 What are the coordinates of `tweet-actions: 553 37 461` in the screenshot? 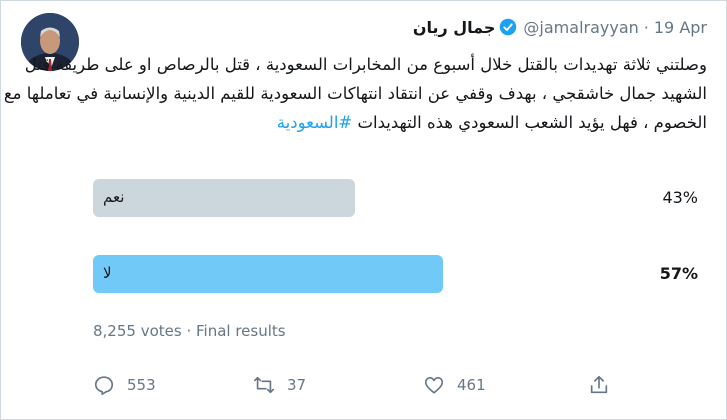 It's located at (353, 385).